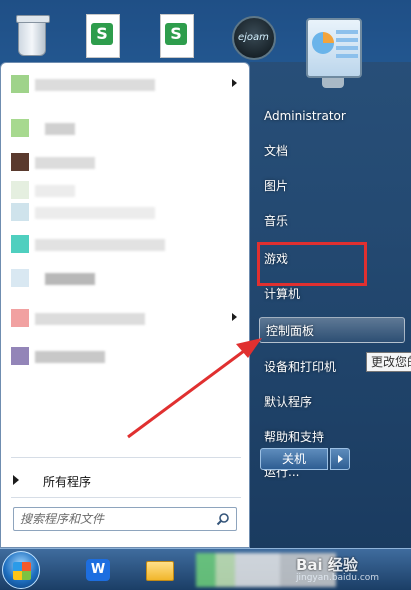 Image resolution: width=411 pixels, height=590 pixels. I want to click on wps-taskbar-button: W, so click(98, 570).